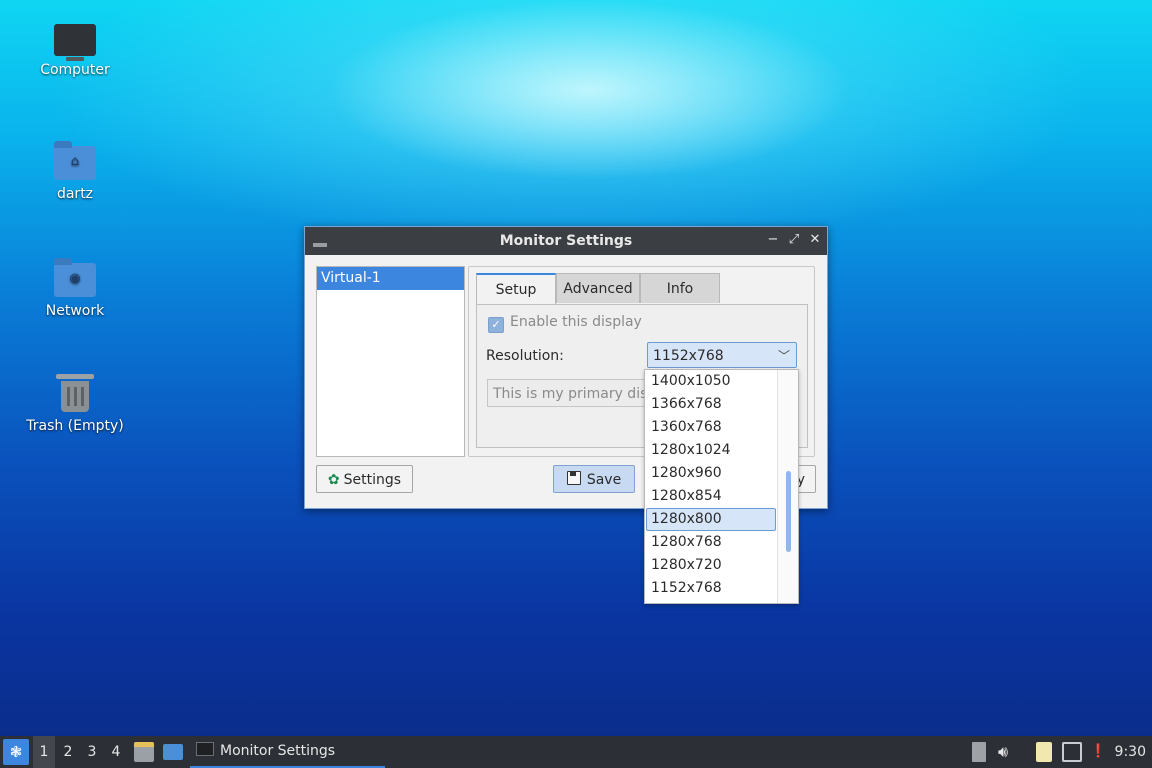 Image resolution: width=1152 pixels, height=768 pixels. Describe the element at coordinates (75, 70) in the screenshot. I see `desktop-icon-label: Computer` at that location.